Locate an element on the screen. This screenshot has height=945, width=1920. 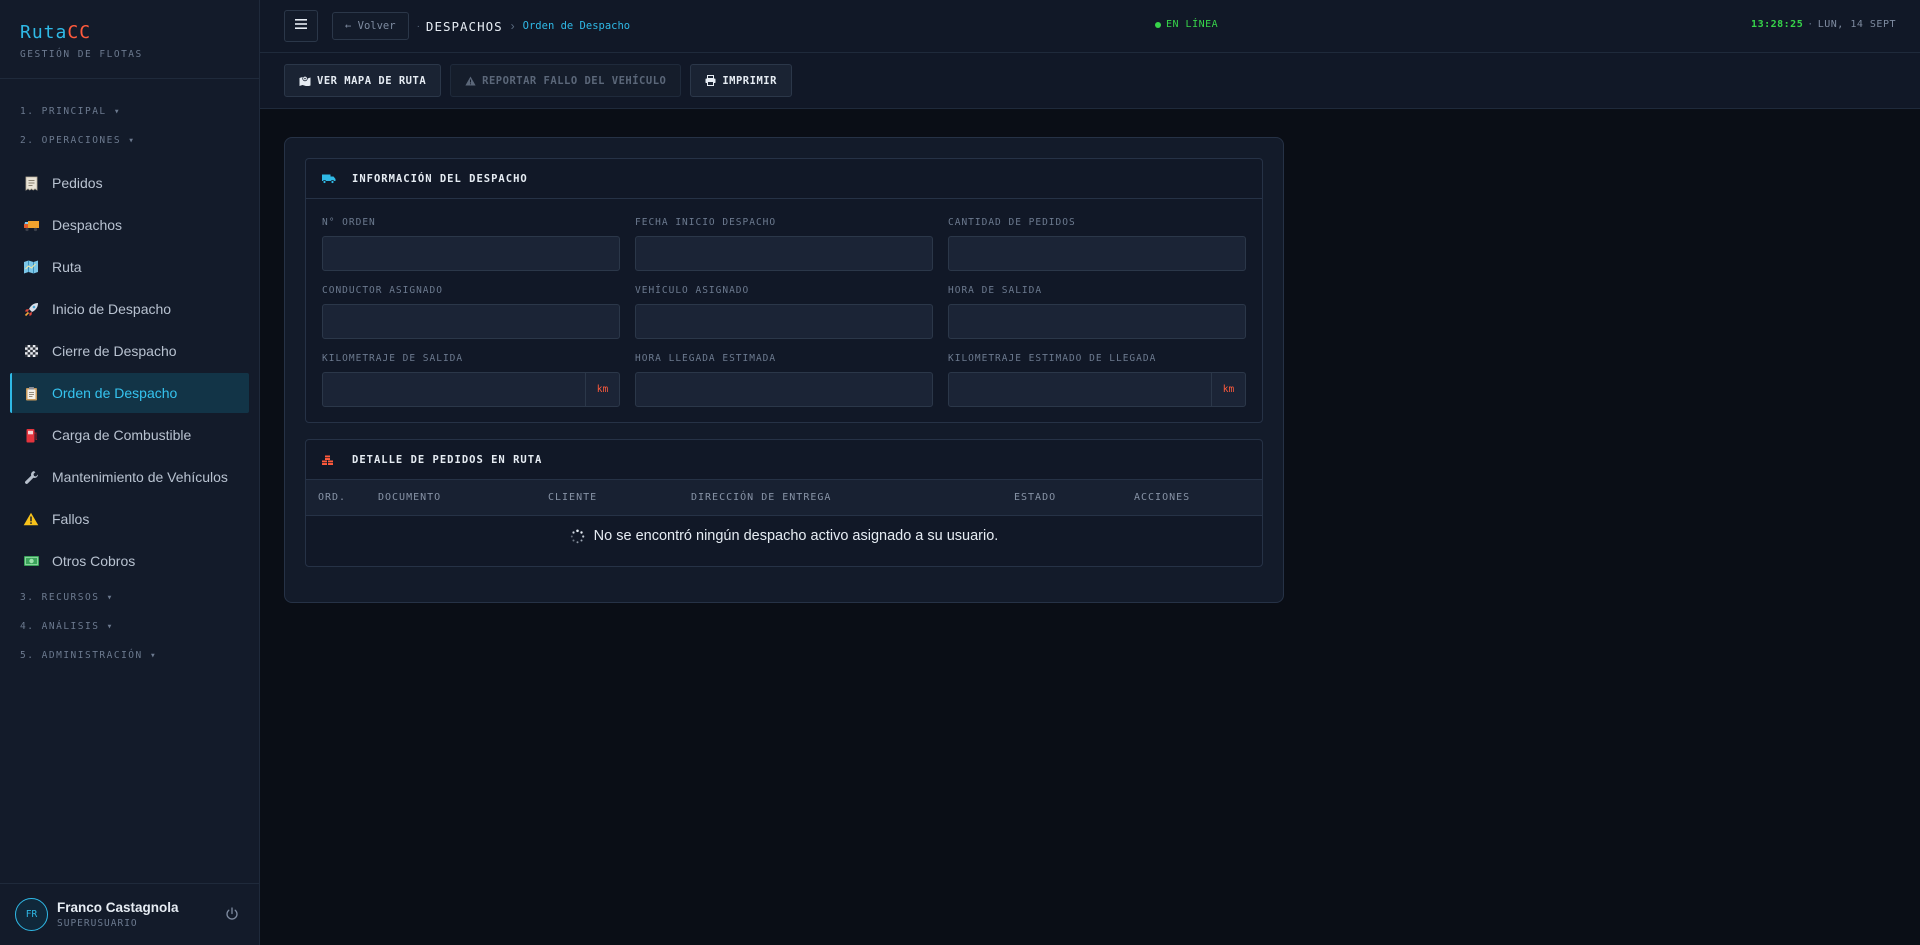
column-header: ACCIONES is located at coordinates (1162, 497).